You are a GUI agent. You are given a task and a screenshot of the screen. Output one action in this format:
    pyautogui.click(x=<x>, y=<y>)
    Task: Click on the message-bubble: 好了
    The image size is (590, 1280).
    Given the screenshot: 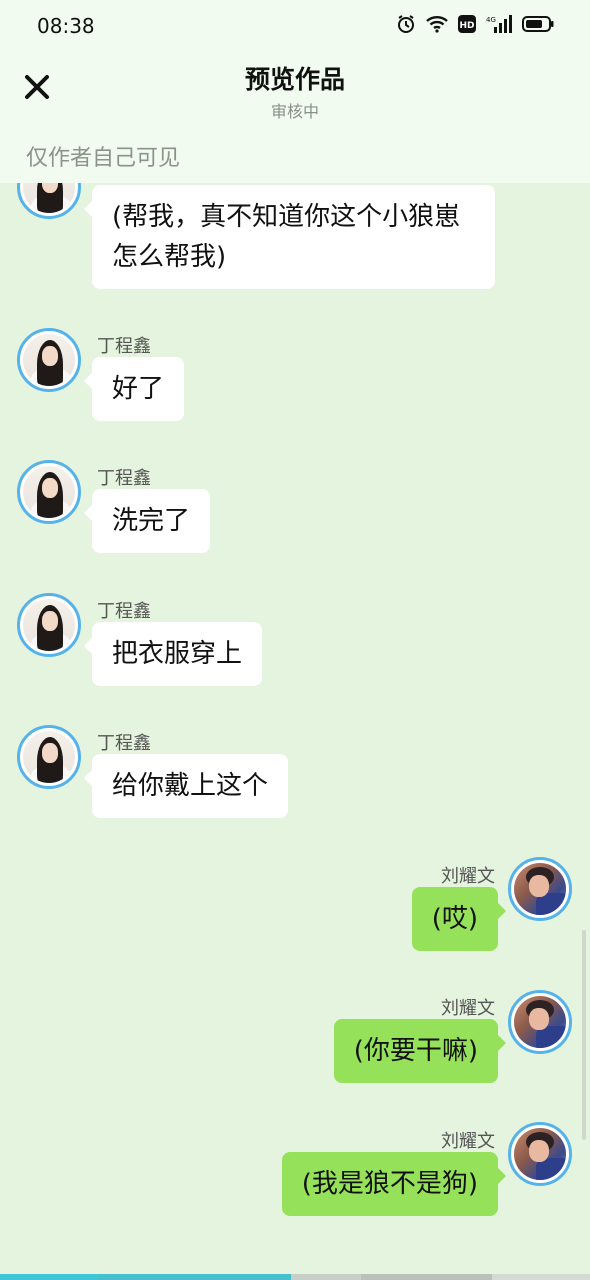 What is the action you would take?
    pyautogui.click(x=134, y=389)
    